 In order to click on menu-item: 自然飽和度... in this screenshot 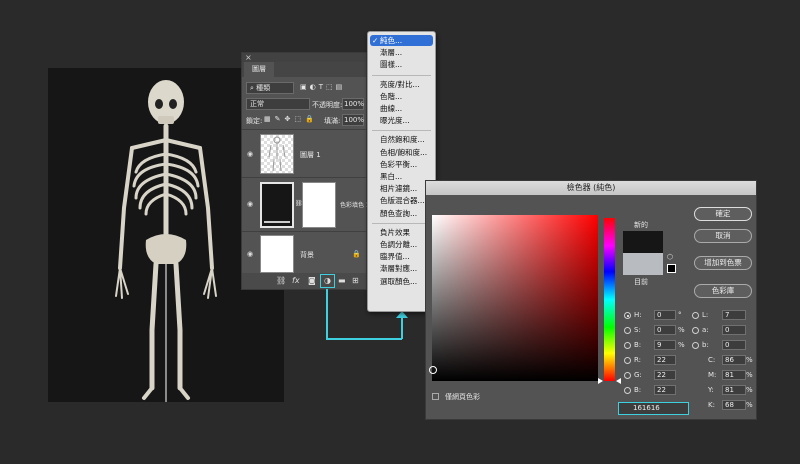, I will do `click(402, 139)`.